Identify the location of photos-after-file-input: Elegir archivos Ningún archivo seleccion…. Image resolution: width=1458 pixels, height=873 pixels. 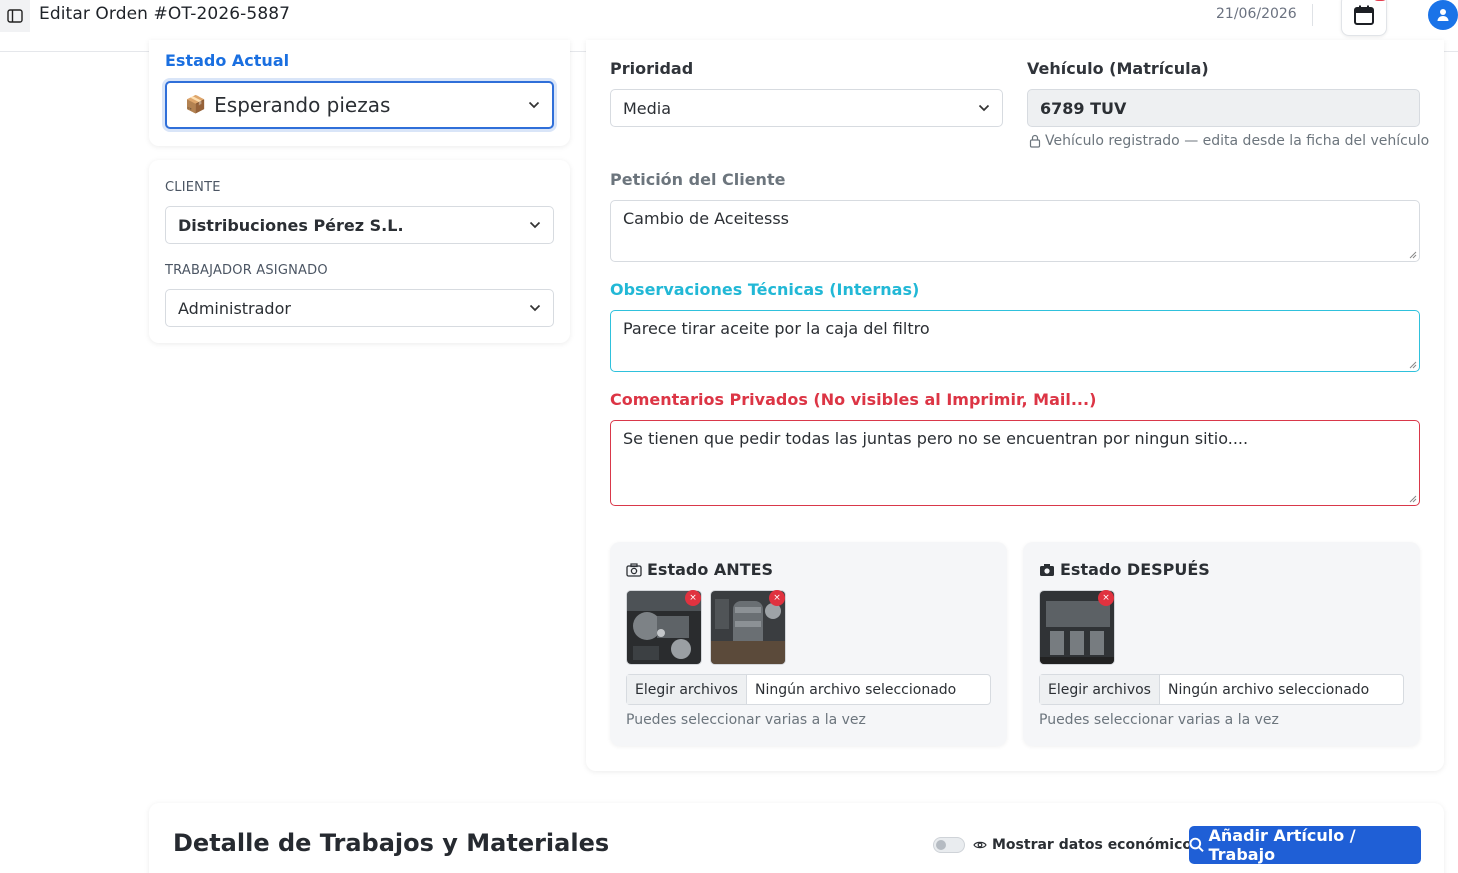
(1221, 689).